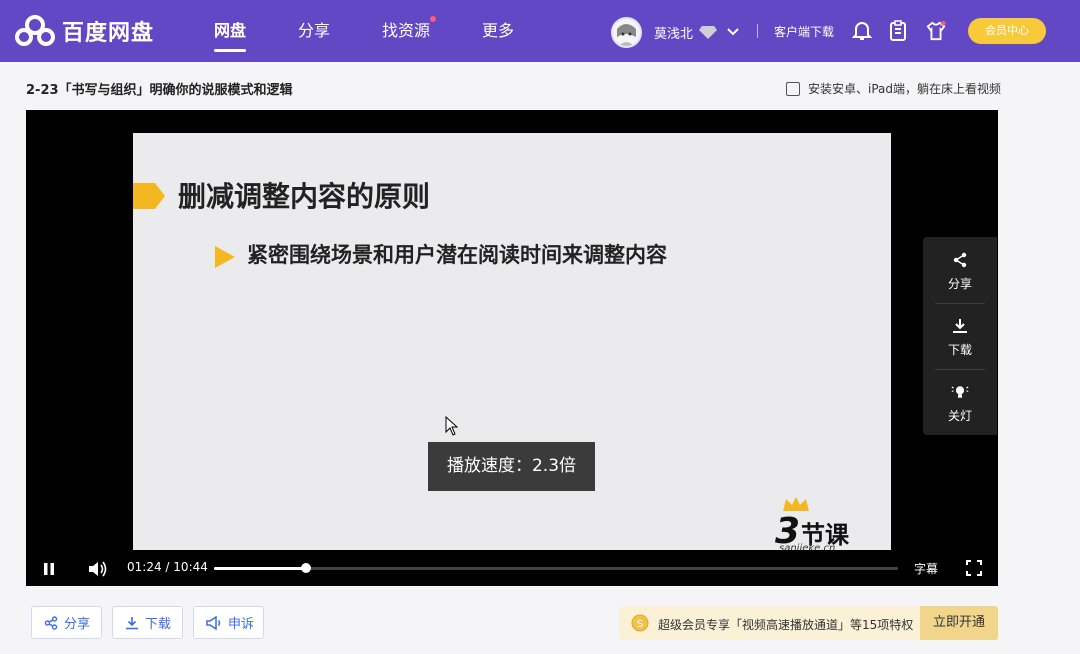 Image resolution: width=1080 pixels, height=654 pixels. What do you see at coordinates (457, 255) in the screenshot?
I see `slide-bullet-text: 紧密围绕场景和用户潜在阅读时间来调整内容` at bounding box center [457, 255].